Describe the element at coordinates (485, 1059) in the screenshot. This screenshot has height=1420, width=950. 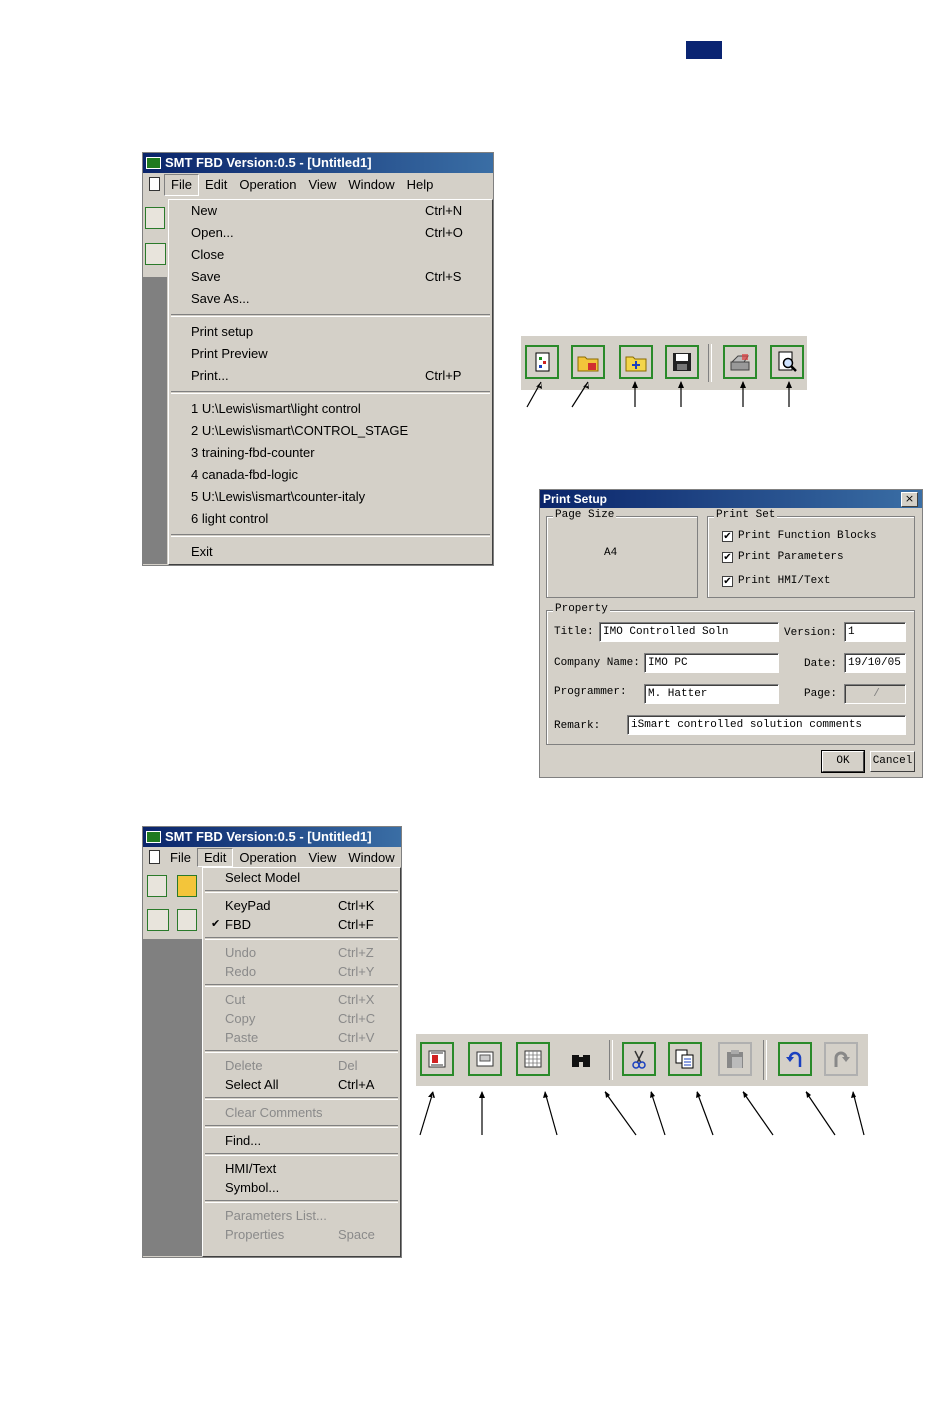
I see `keypad-icon` at that location.